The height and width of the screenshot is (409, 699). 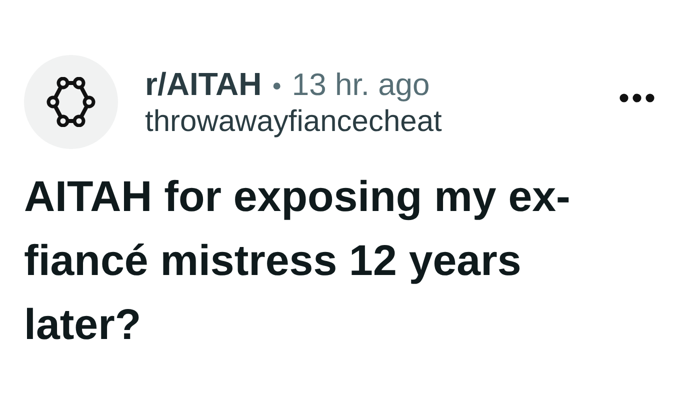 What do you see at coordinates (637, 98) in the screenshot?
I see `more-options-icon` at bounding box center [637, 98].